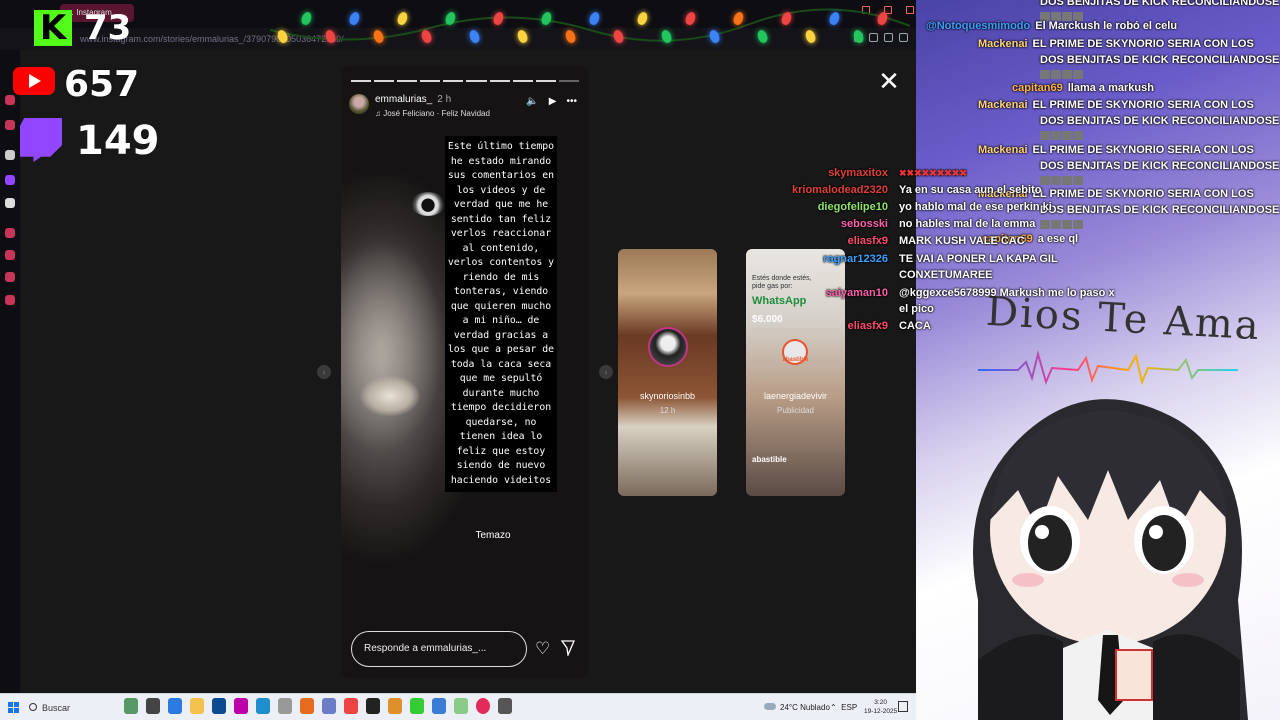  I want to click on chat-text: Ya en su casa aun el sebito, so click(970, 190).